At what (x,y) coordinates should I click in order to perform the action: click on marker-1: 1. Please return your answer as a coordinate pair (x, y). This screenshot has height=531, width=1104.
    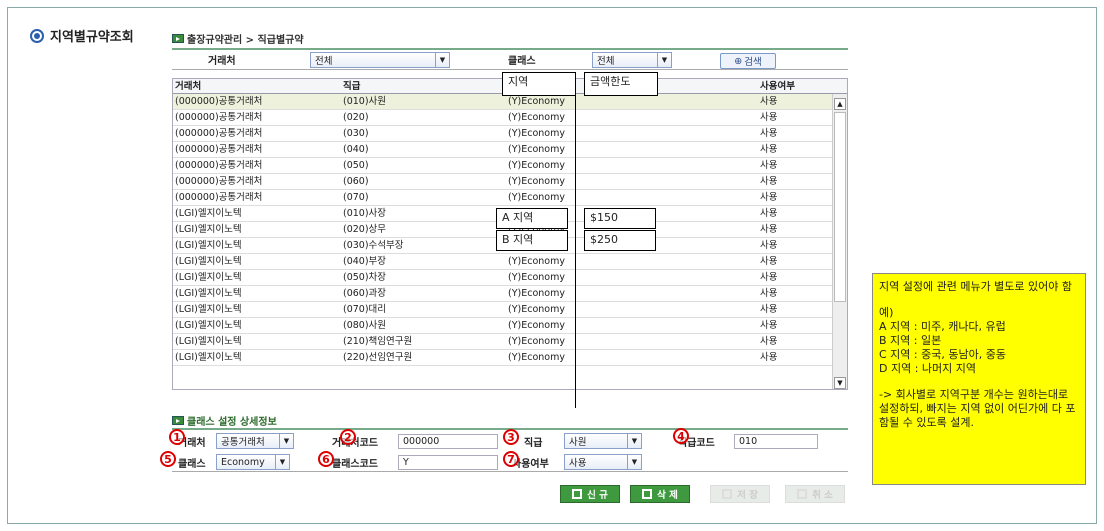
    Looking at the image, I should click on (177, 437).